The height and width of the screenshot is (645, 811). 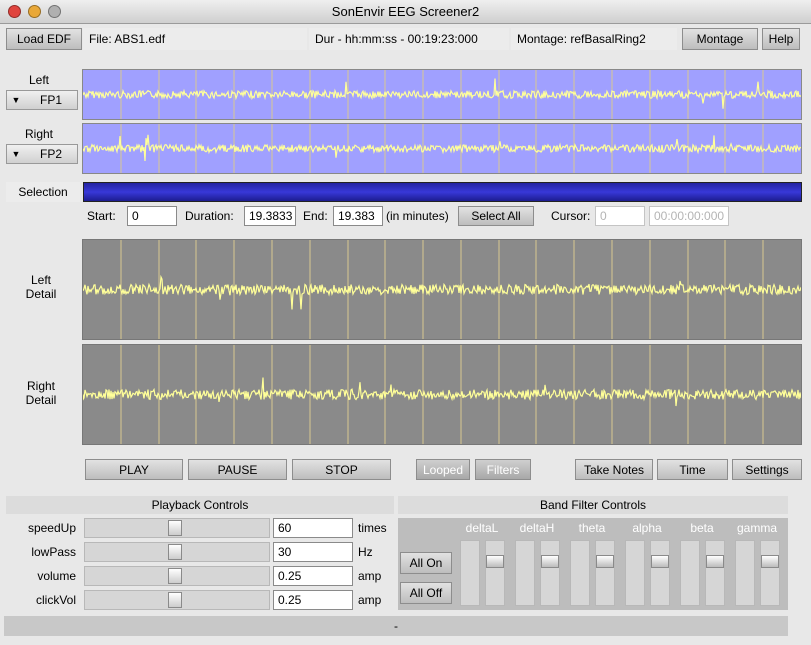 What do you see at coordinates (580, 573) in the screenshot?
I see `band-slider-low-theta` at bounding box center [580, 573].